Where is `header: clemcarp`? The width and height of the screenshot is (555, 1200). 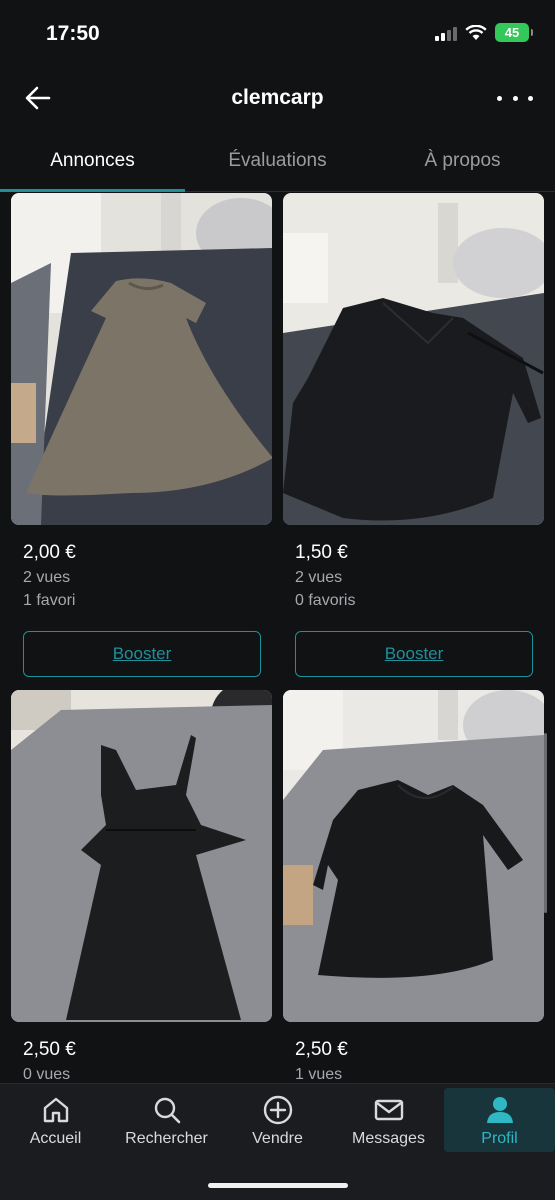 header: clemcarp is located at coordinates (277, 98).